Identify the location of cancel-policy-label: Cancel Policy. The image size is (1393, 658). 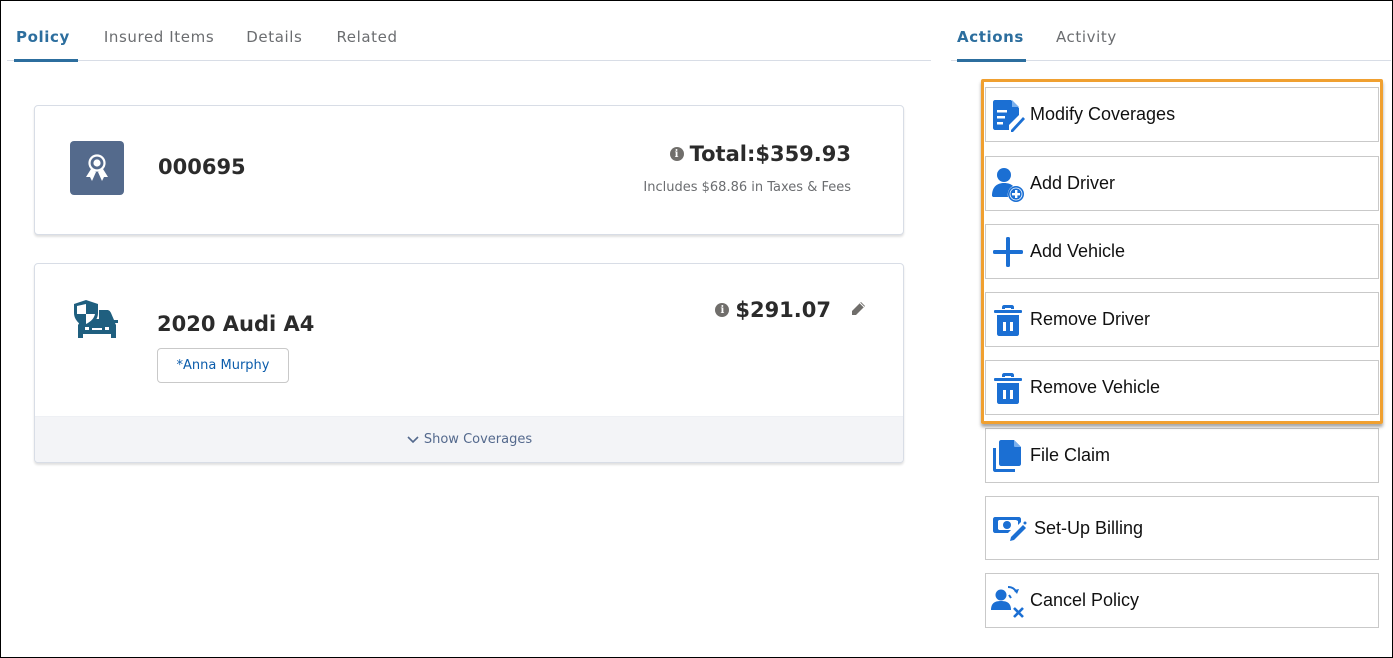
(1085, 600).